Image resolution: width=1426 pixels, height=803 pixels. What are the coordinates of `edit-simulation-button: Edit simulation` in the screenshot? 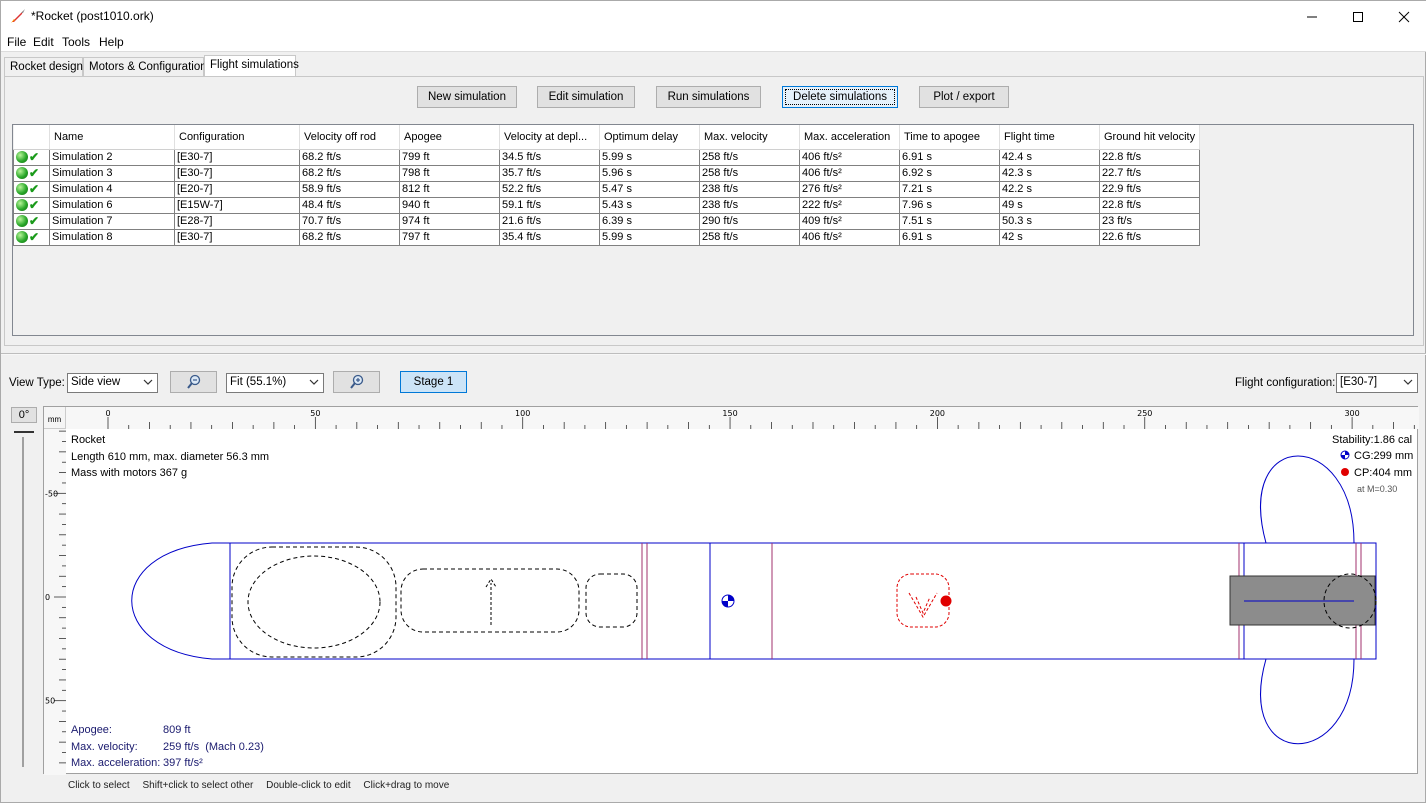 It's located at (586, 97).